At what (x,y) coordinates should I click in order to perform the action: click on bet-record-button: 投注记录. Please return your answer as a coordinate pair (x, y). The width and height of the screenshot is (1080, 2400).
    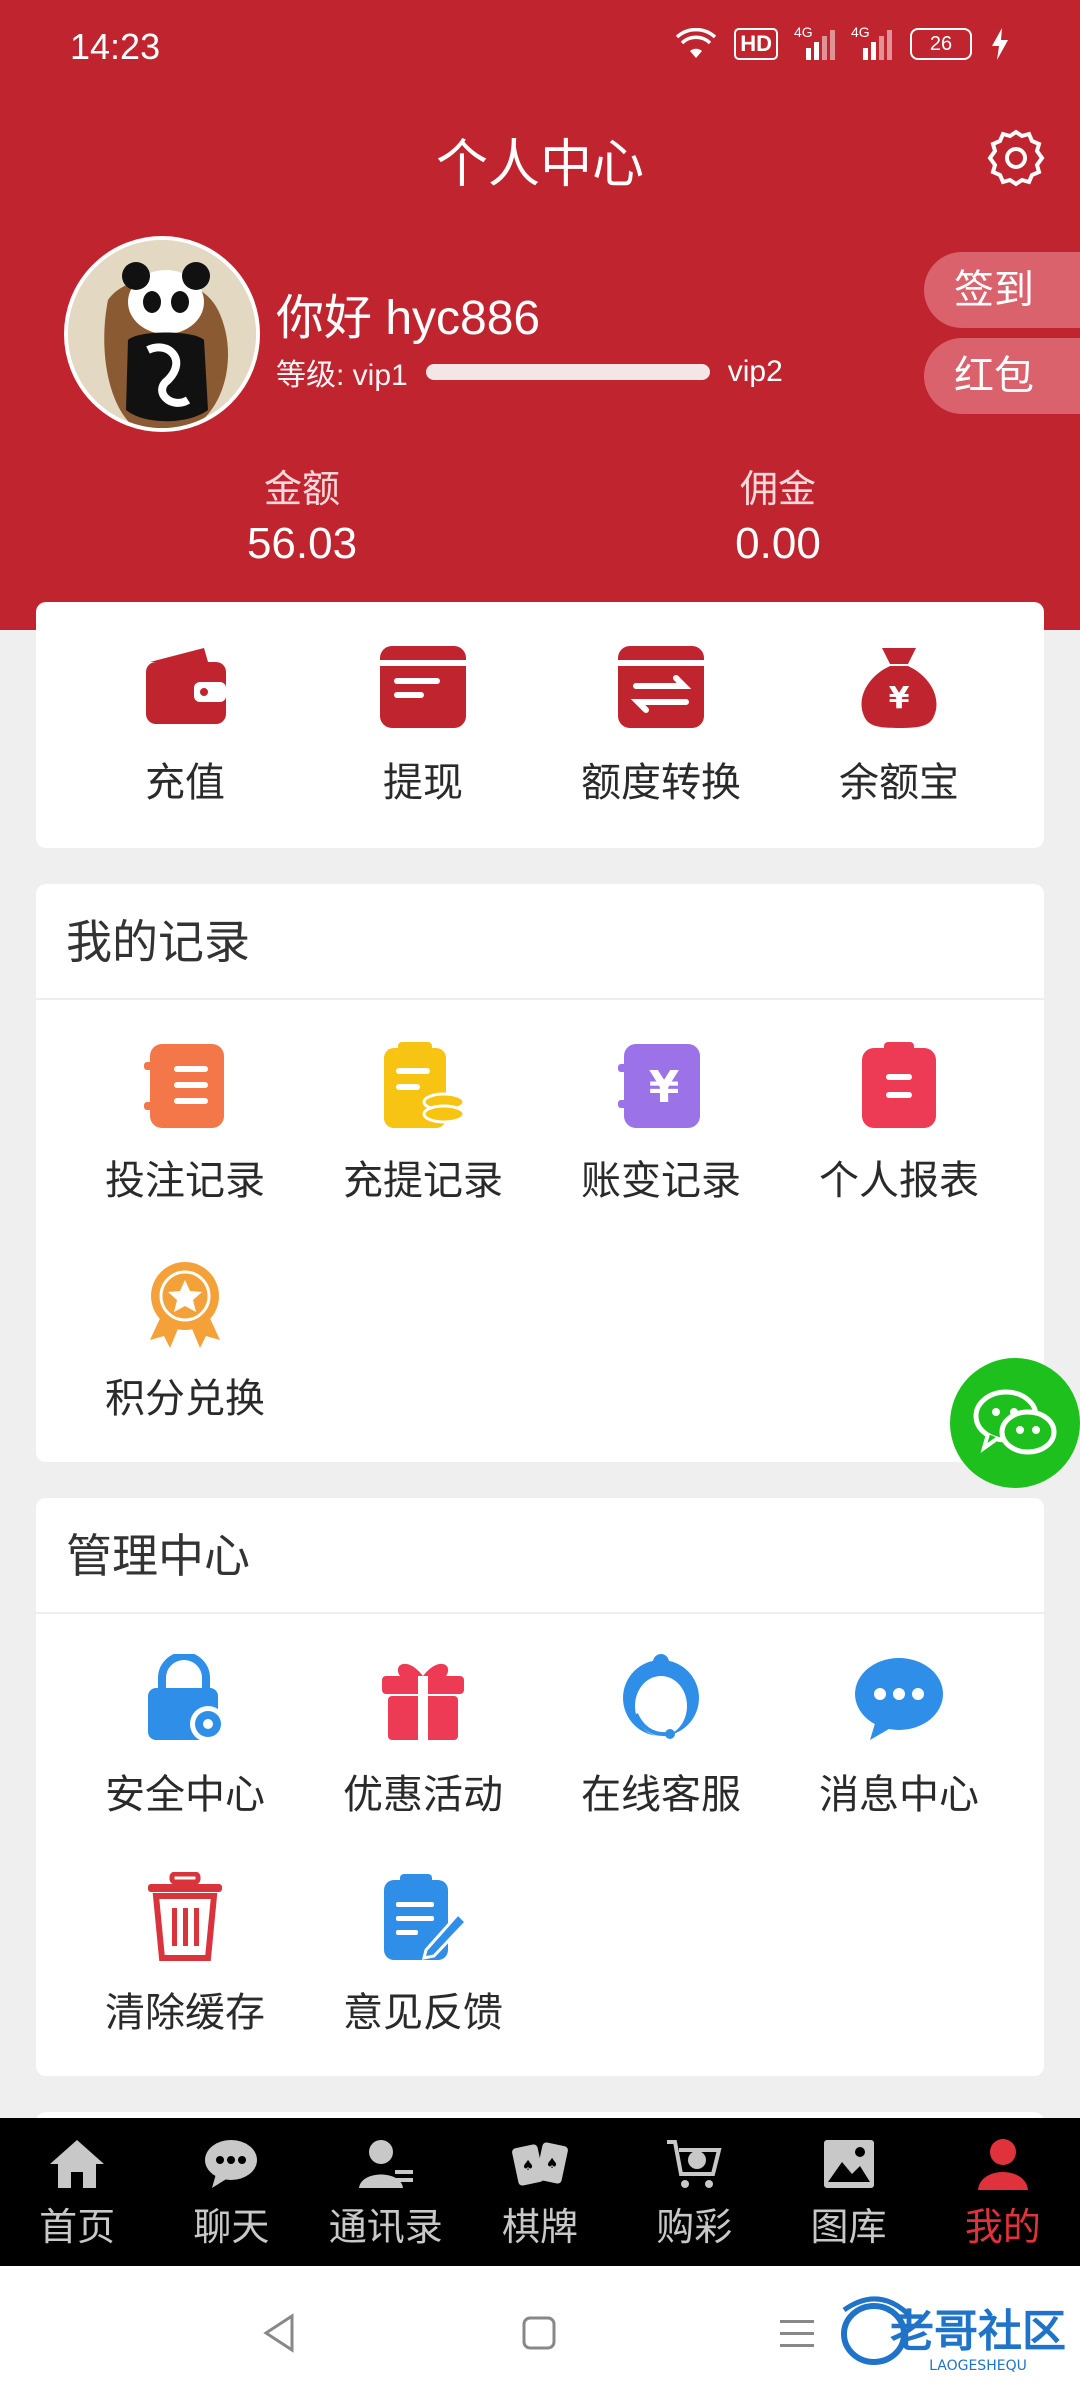
    Looking at the image, I should click on (185, 1109).